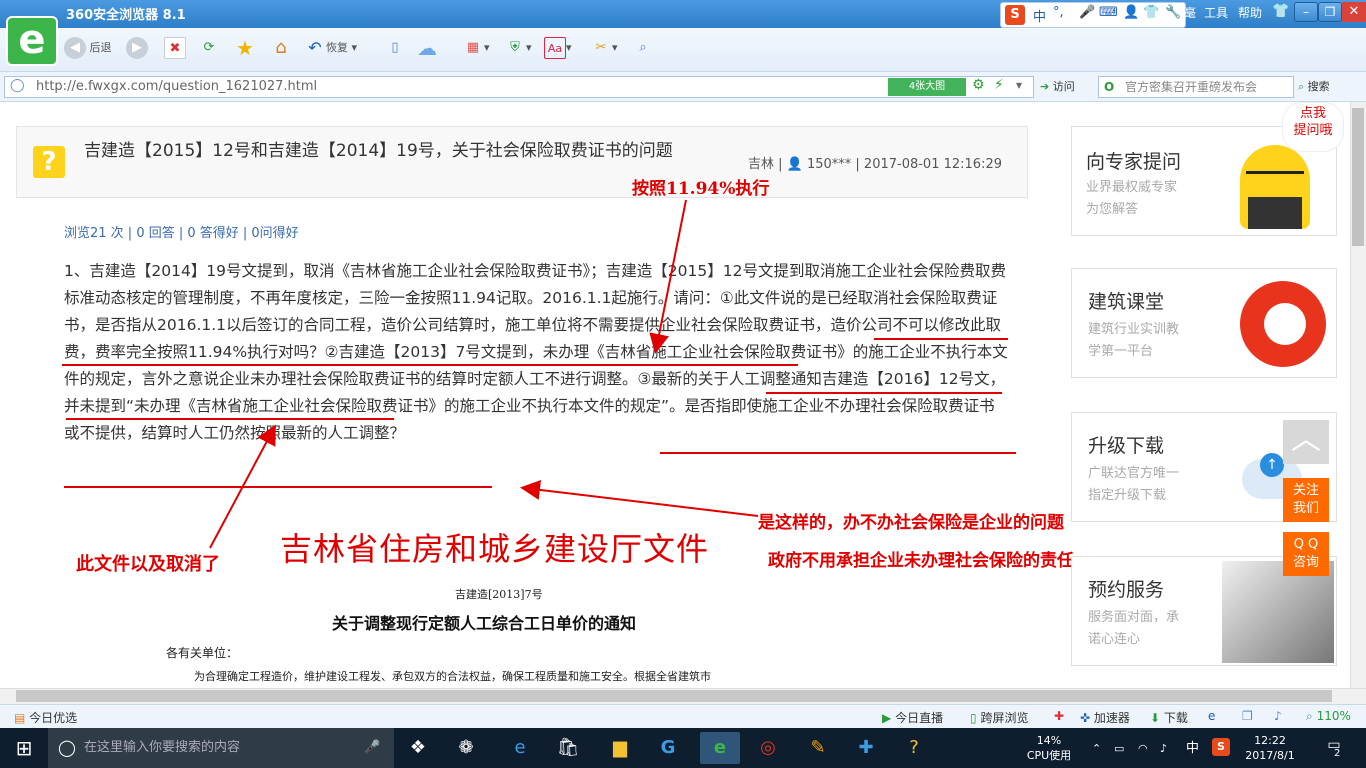 The width and height of the screenshot is (1366, 768). What do you see at coordinates (466, 748) in the screenshot?
I see `settings-swirl-icon: ❁` at bounding box center [466, 748].